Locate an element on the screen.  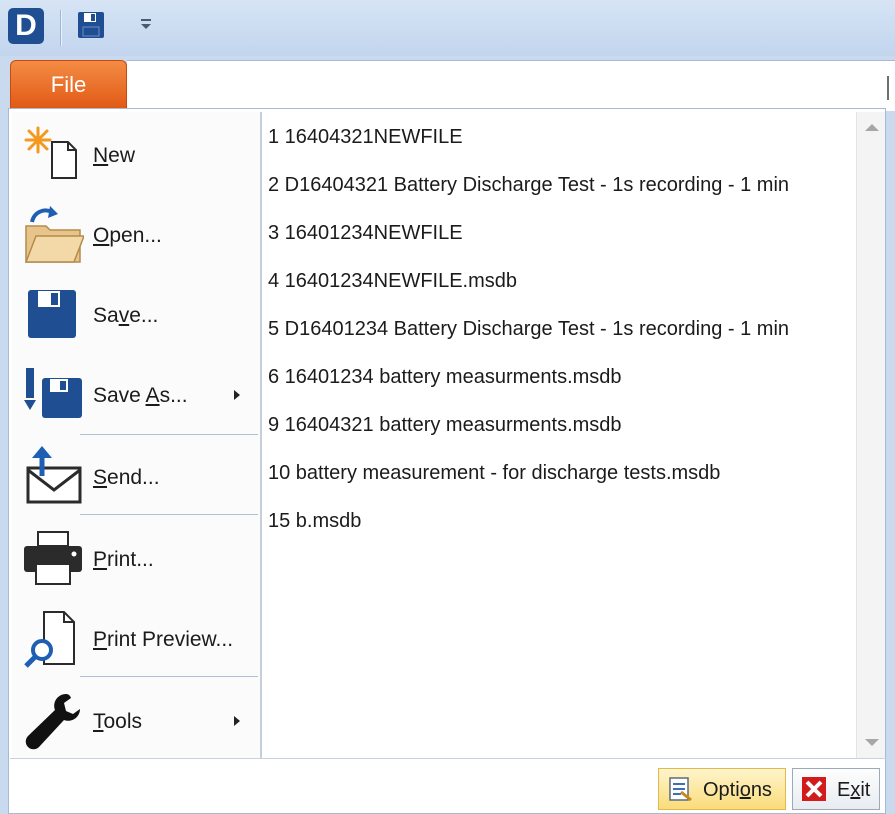
ribbon-tab-strip is located at coordinates (511, 85).